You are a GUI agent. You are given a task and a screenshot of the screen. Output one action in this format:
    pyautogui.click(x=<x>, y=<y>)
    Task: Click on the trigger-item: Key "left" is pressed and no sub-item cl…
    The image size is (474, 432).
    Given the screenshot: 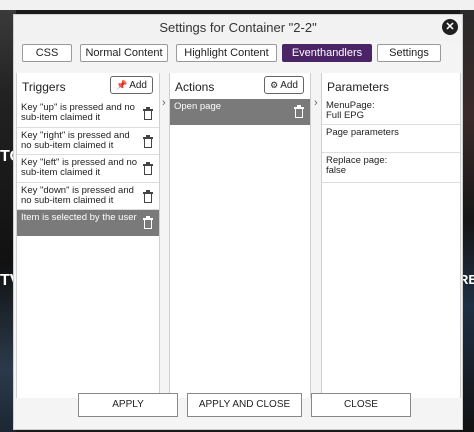 What is the action you would take?
    pyautogui.click(x=88, y=169)
    